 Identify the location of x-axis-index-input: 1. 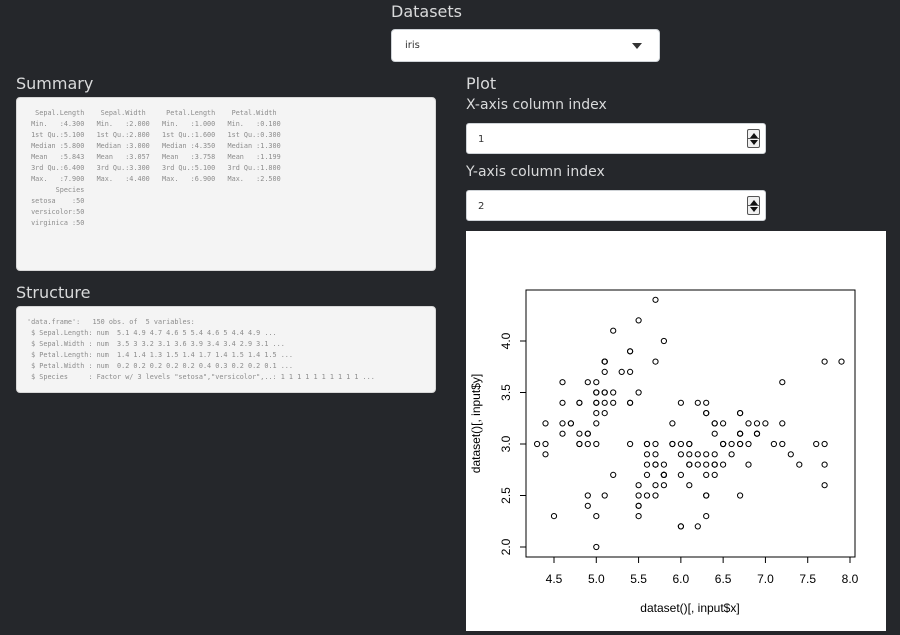
(616, 138).